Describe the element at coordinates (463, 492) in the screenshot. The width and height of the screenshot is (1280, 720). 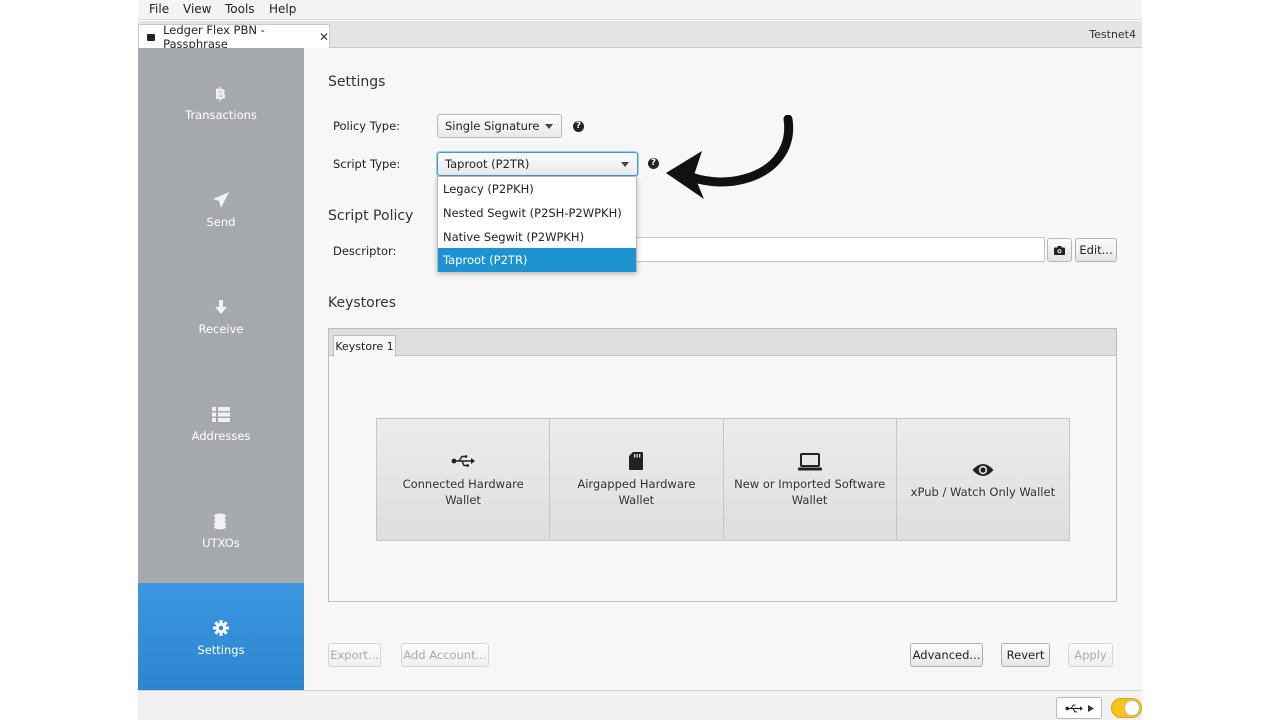
I see `connected-hardware-wallet-label: Connected Hardware Wallet` at that location.